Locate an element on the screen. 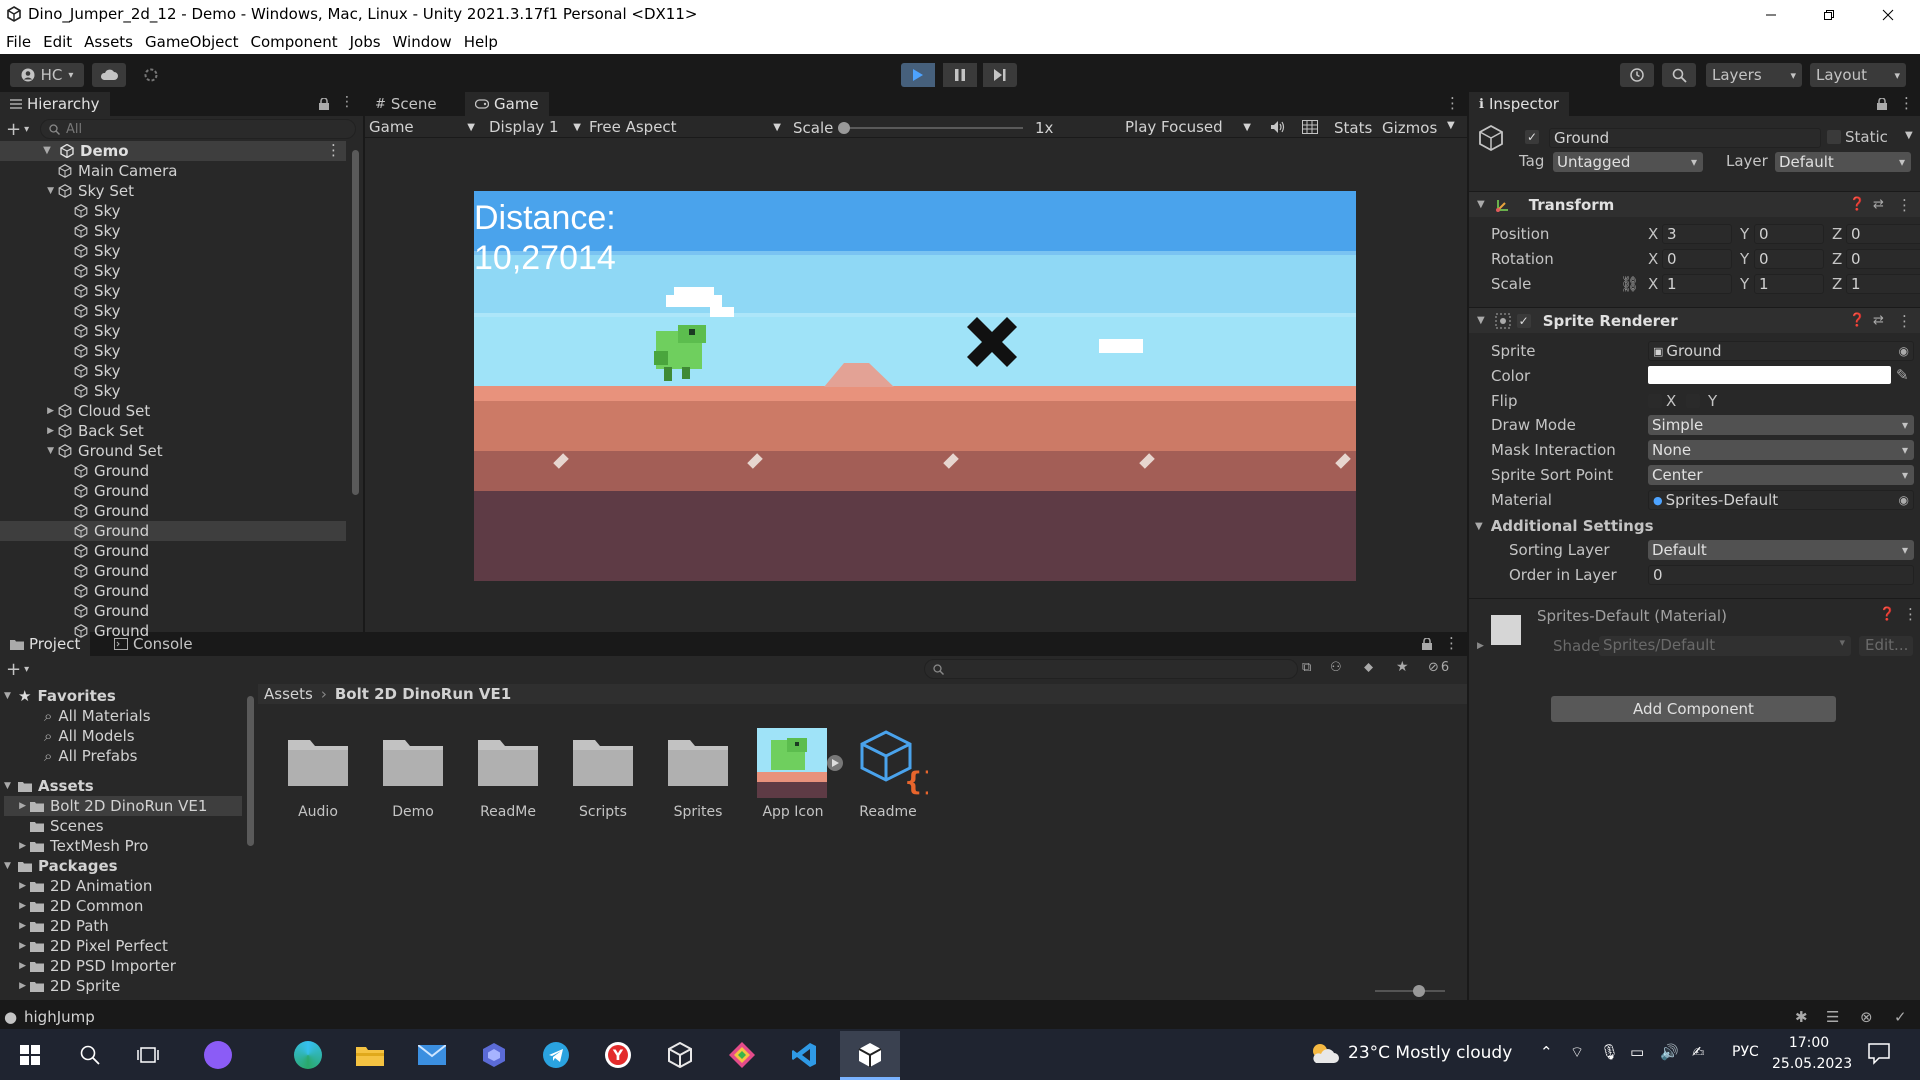  transform-rotation-x-field: 0 is located at coordinates (1697, 259).